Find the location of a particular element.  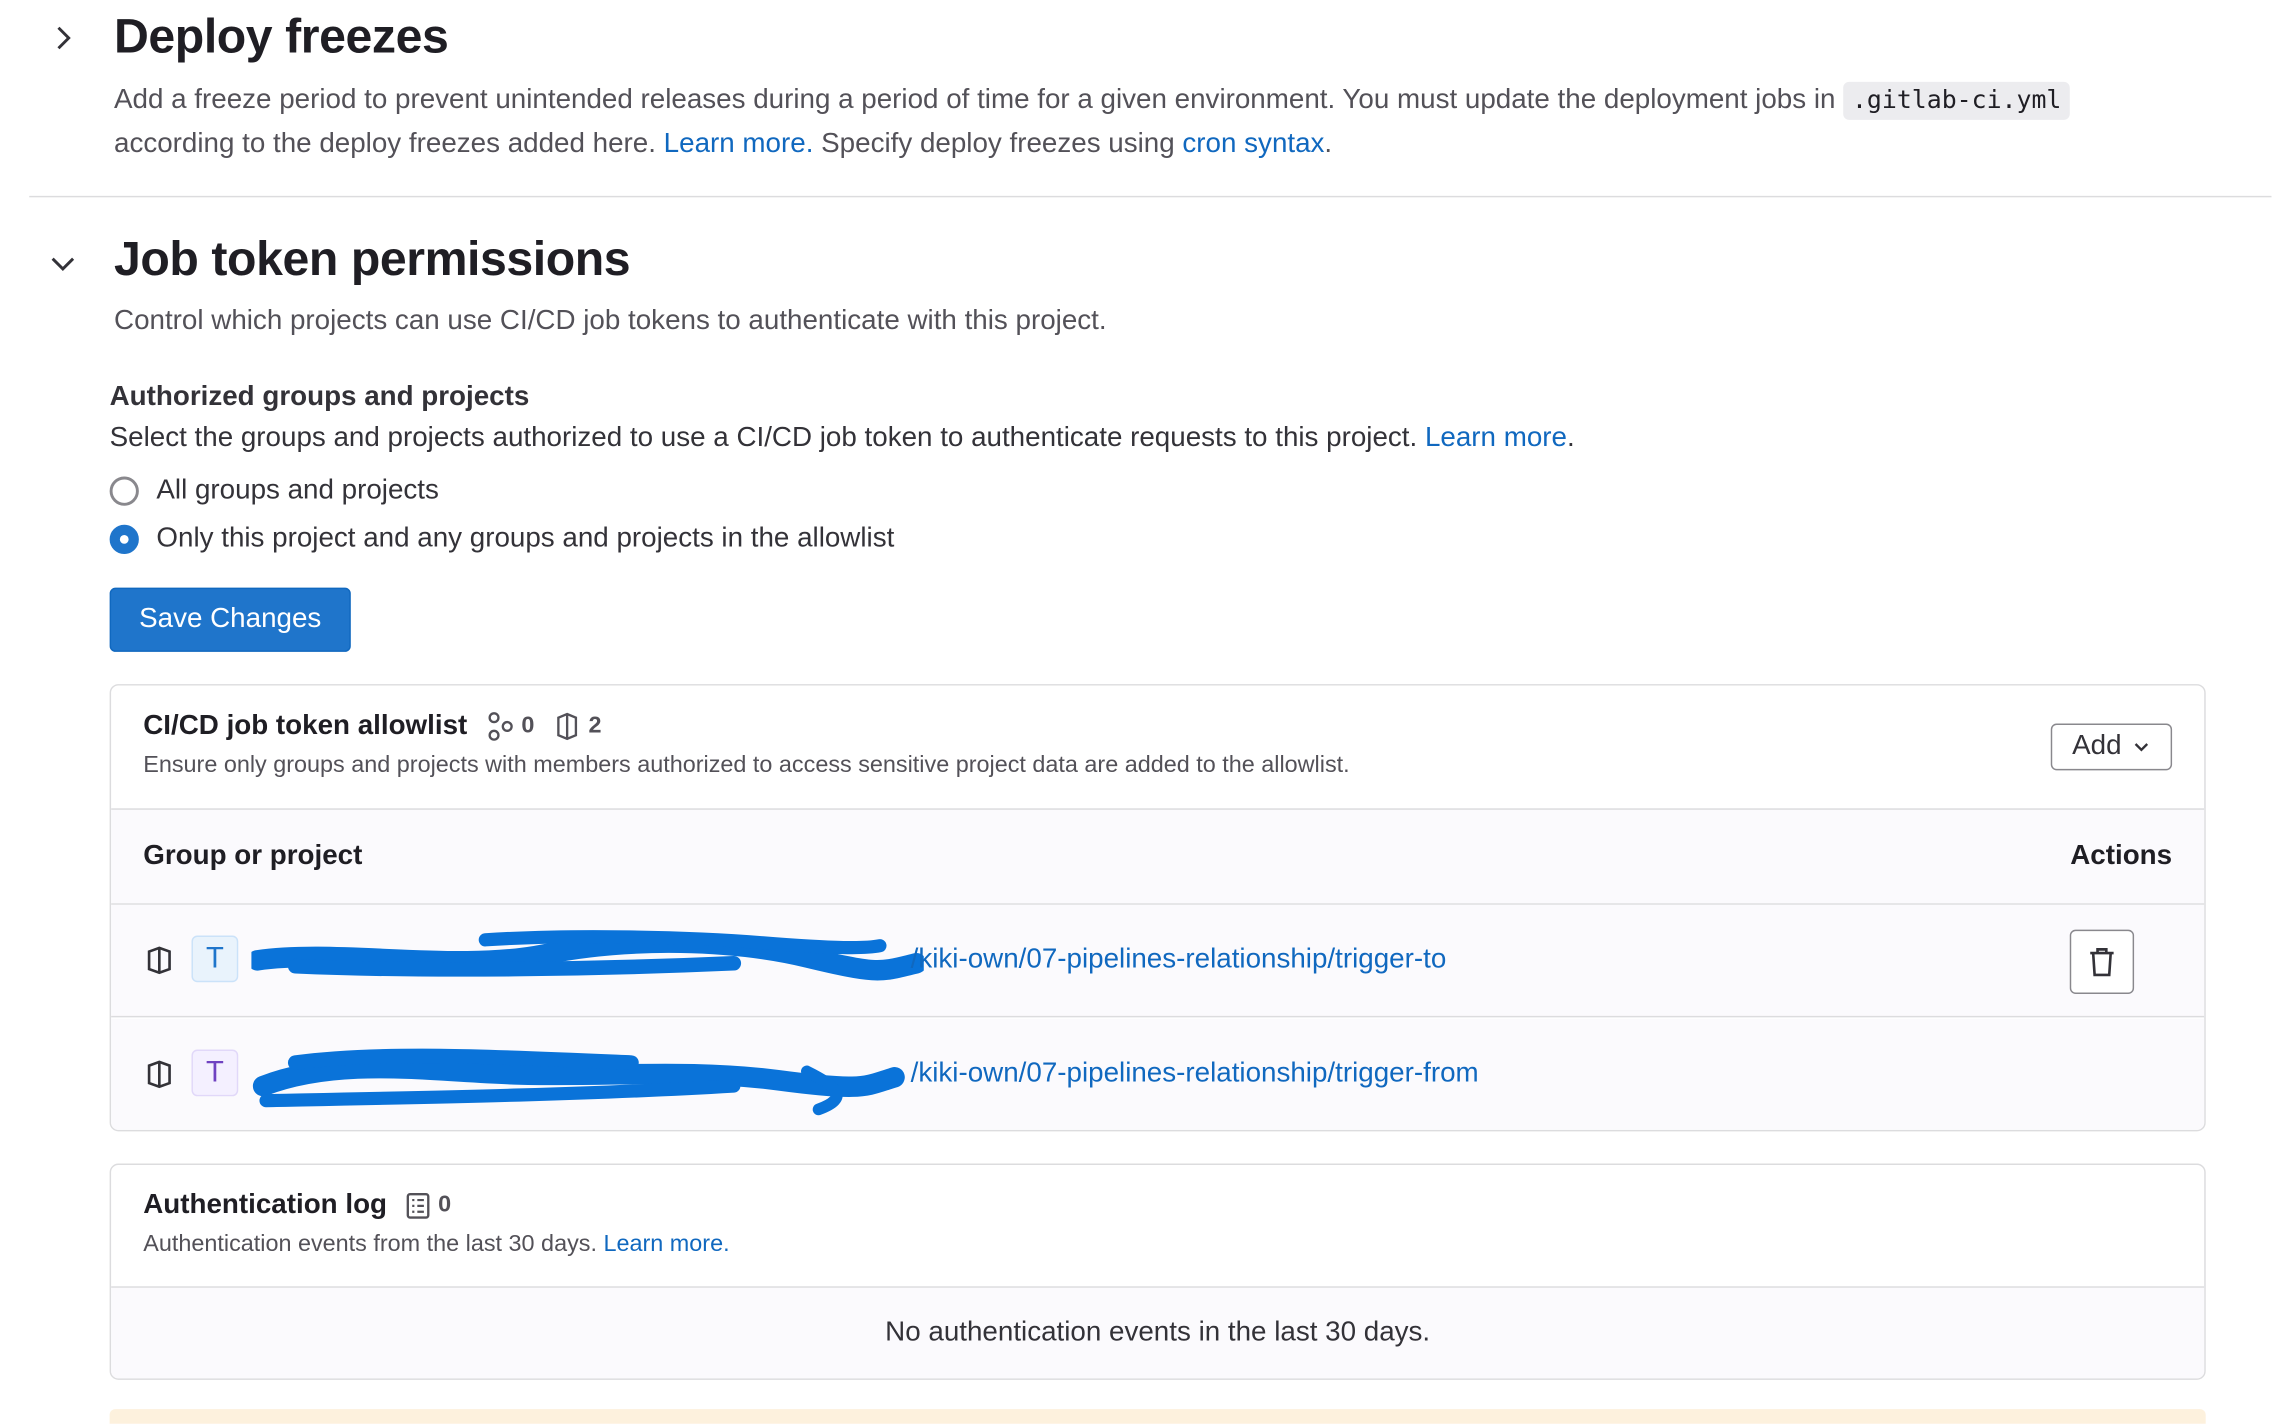

add-button-label: Add is located at coordinates (2096, 747).